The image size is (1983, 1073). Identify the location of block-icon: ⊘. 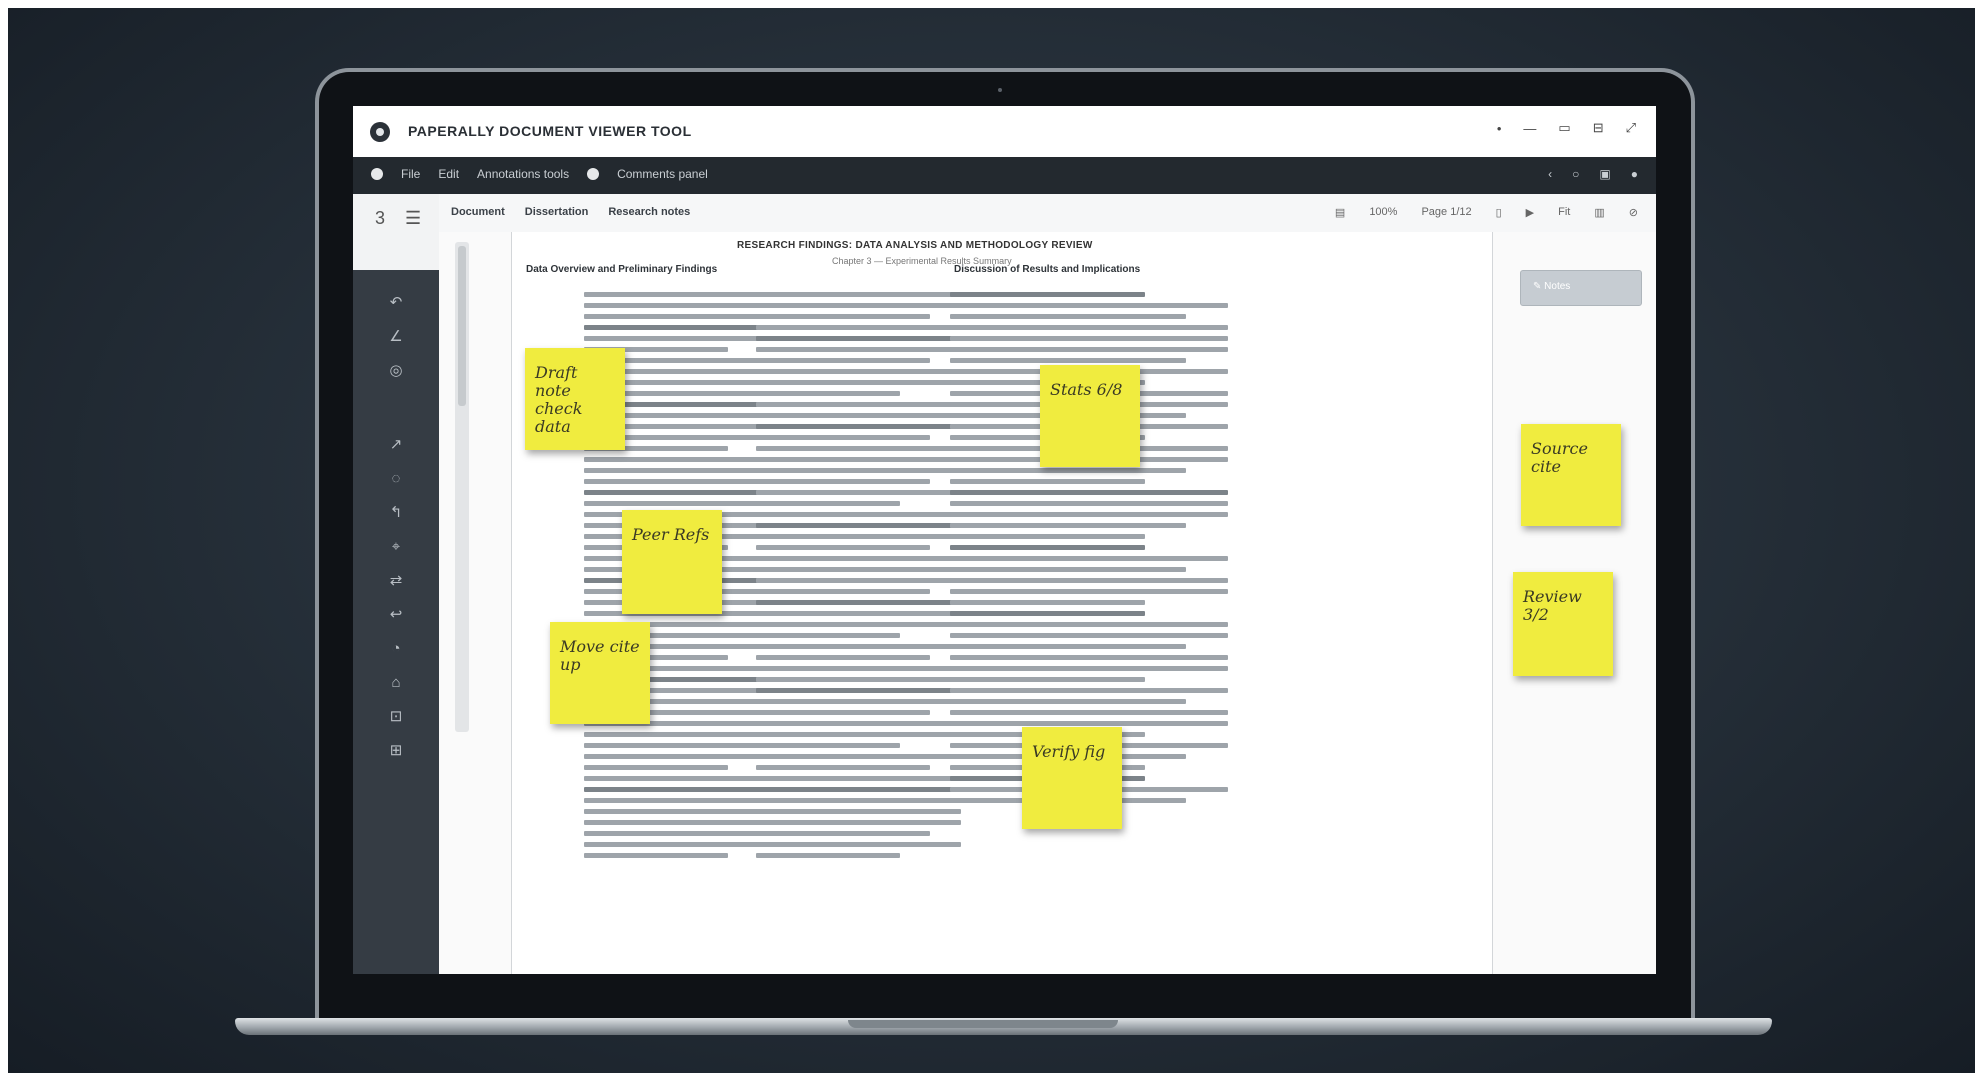
(1633, 212).